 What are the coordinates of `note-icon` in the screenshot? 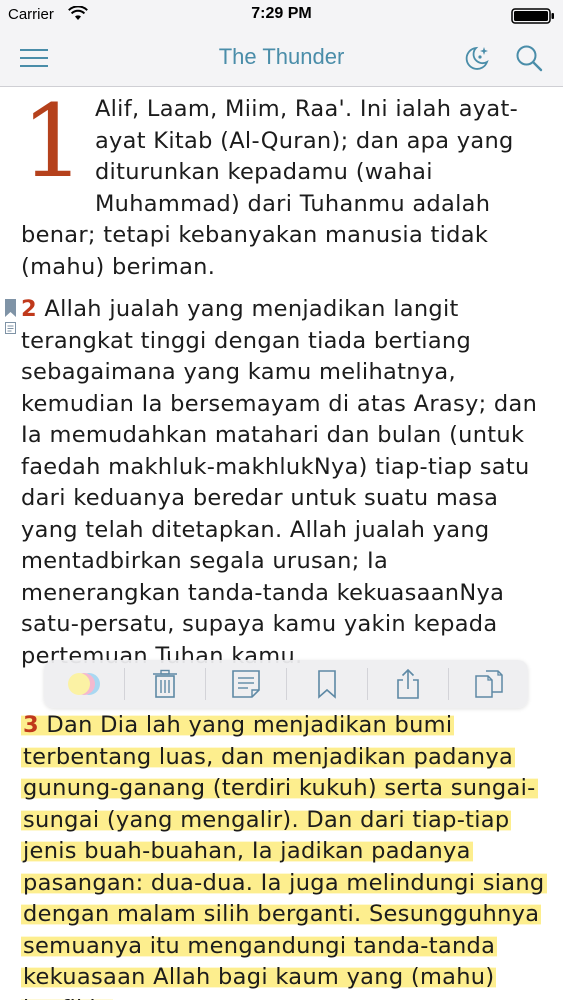 It's located at (246, 684).